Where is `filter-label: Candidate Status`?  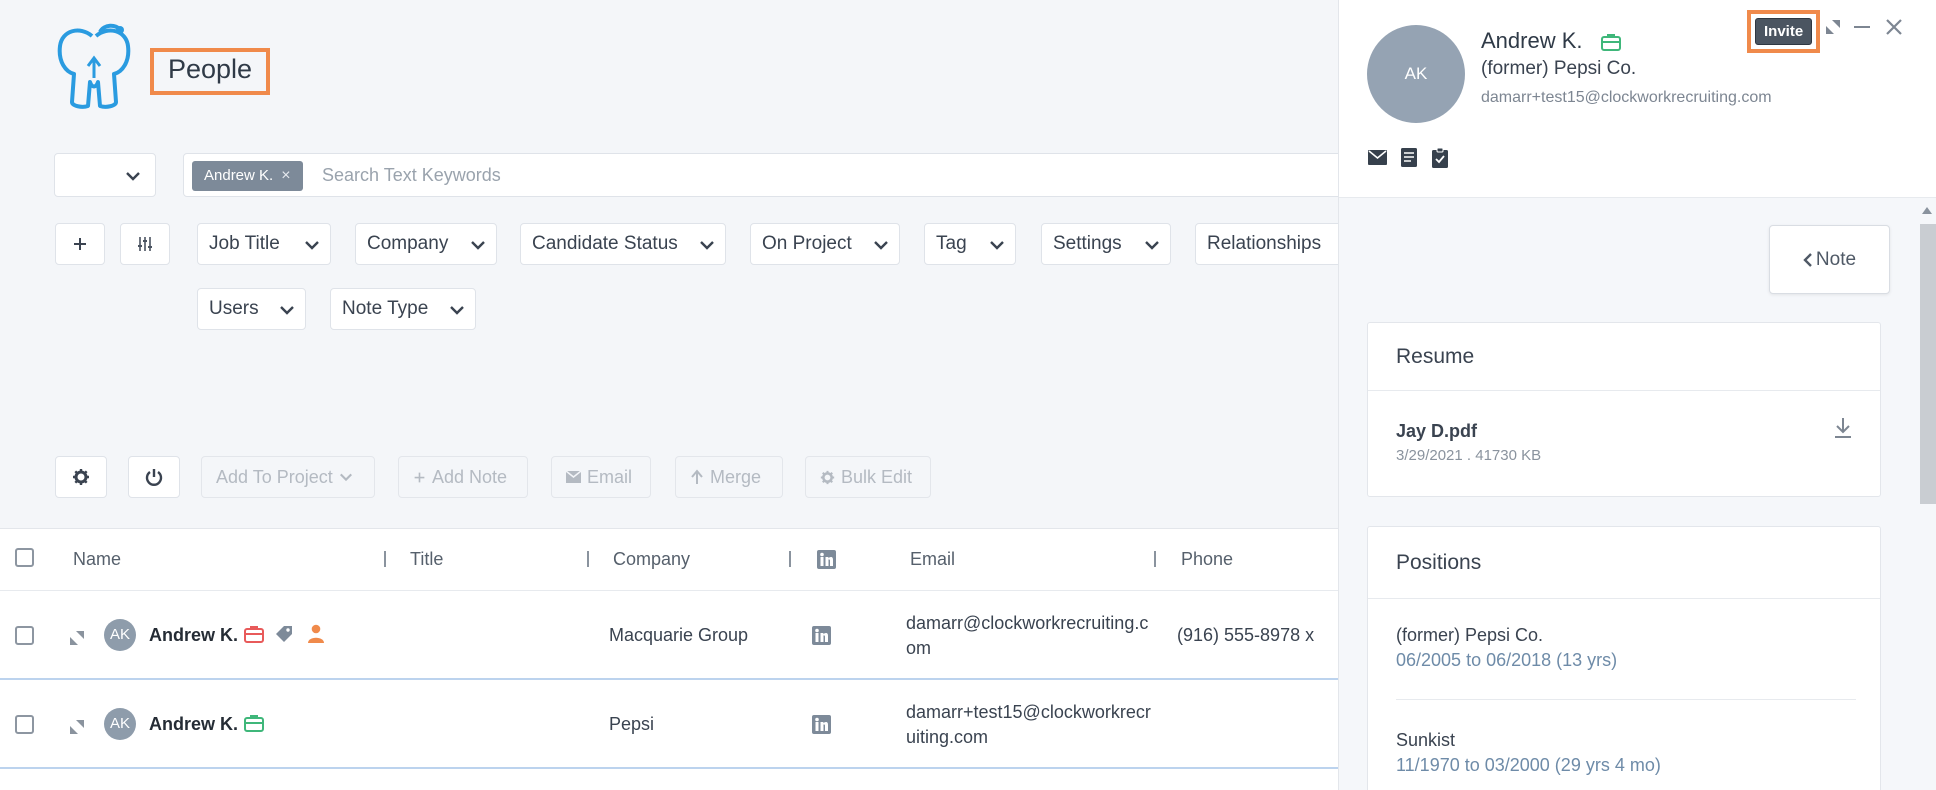
filter-label: Candidate Status is located at coordinates (605, 243).